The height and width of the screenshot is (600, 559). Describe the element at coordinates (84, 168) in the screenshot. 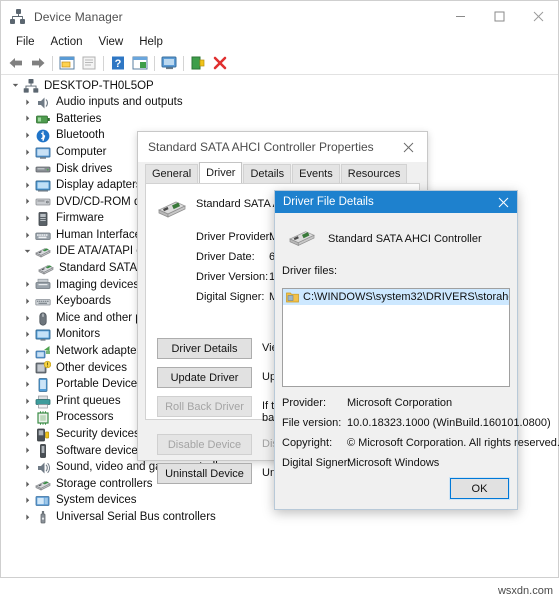

I see `tree-item-label: Disk drives` at that location.